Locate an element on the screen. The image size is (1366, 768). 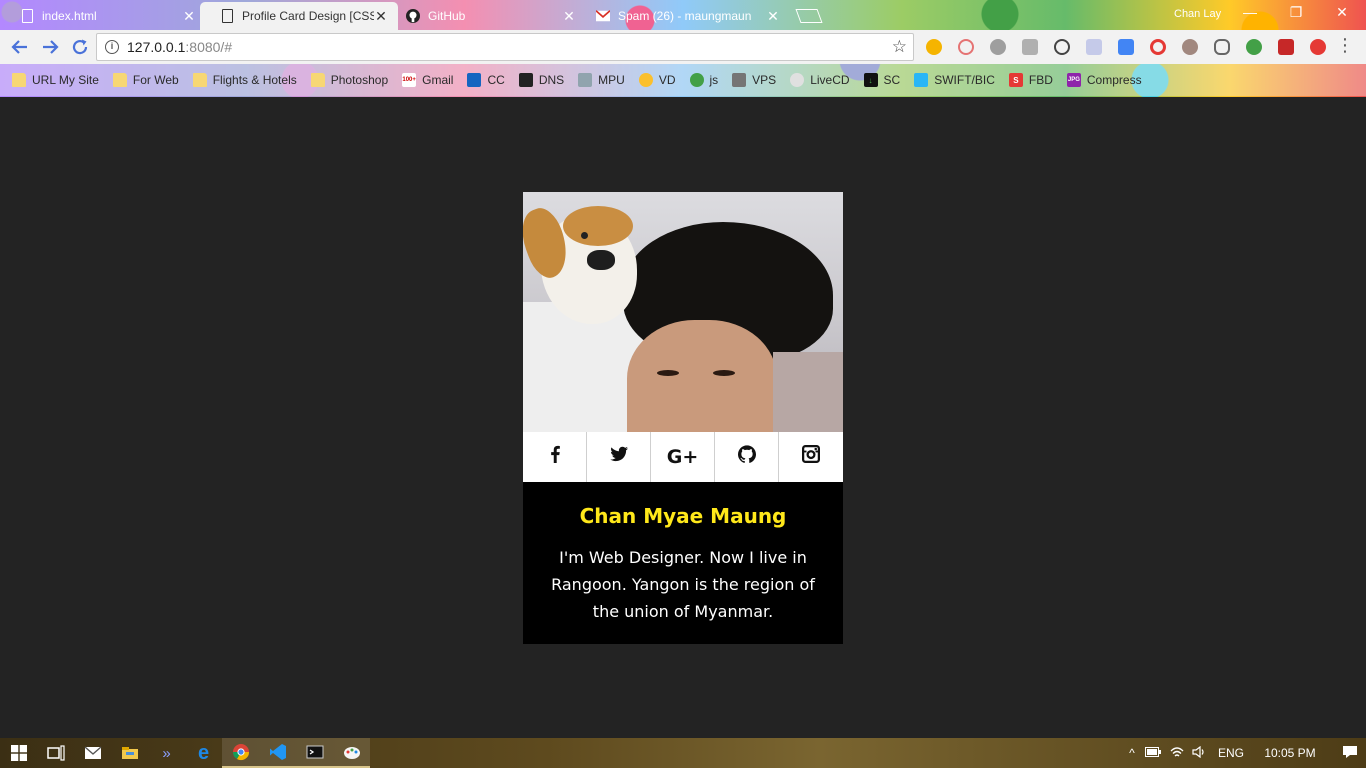
speed-extension-icon is located at coordinates (1062, 47).